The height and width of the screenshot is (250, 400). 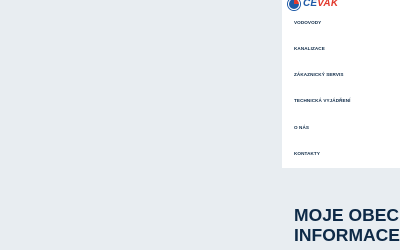 I want to click on hero-headline-line1: MOJE OBEC, so click(x=347, y=215).